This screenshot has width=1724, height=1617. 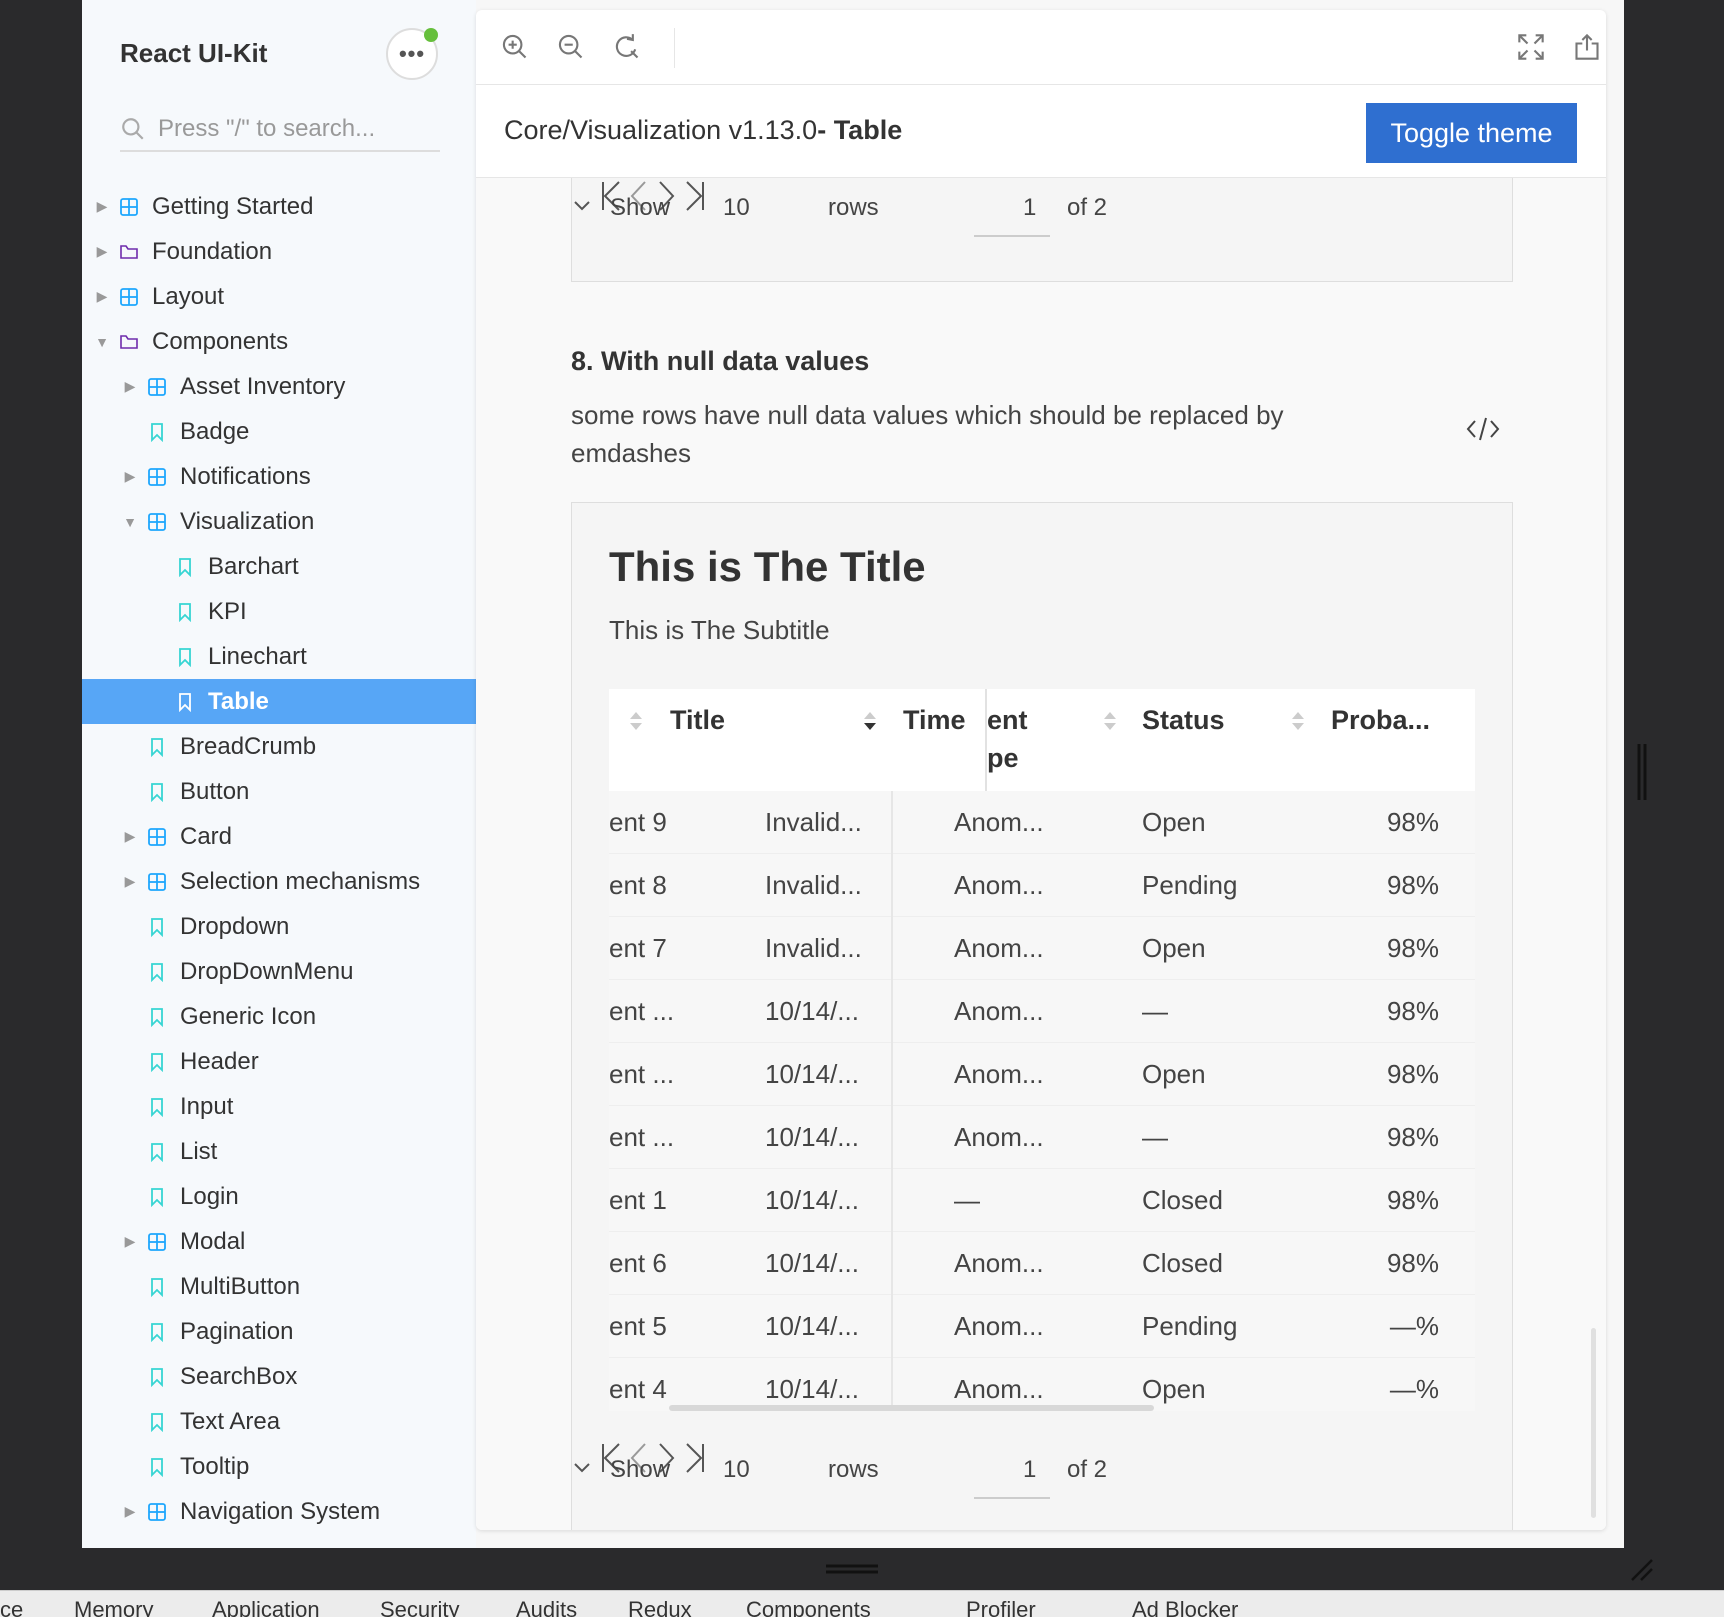 I want to click on share-icon, so click(x=1587, y=47).